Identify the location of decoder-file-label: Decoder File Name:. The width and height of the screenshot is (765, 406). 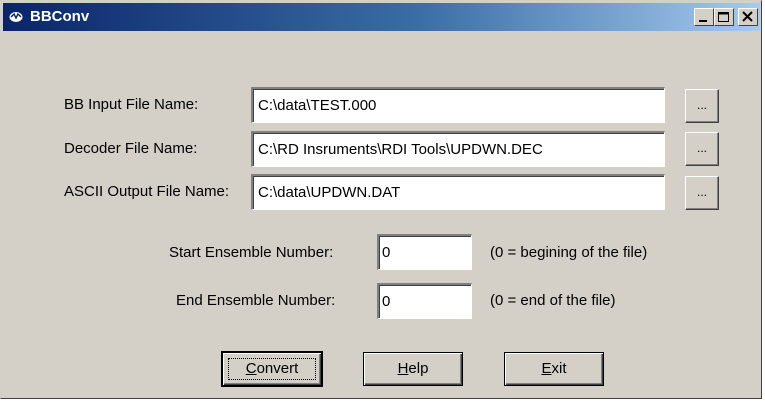
(131, 148).